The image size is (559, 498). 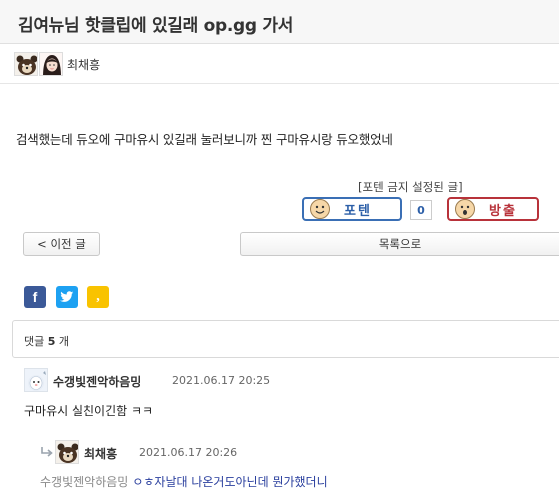 I want to click on girl-avatar-icon, so click(x=51, y=64).